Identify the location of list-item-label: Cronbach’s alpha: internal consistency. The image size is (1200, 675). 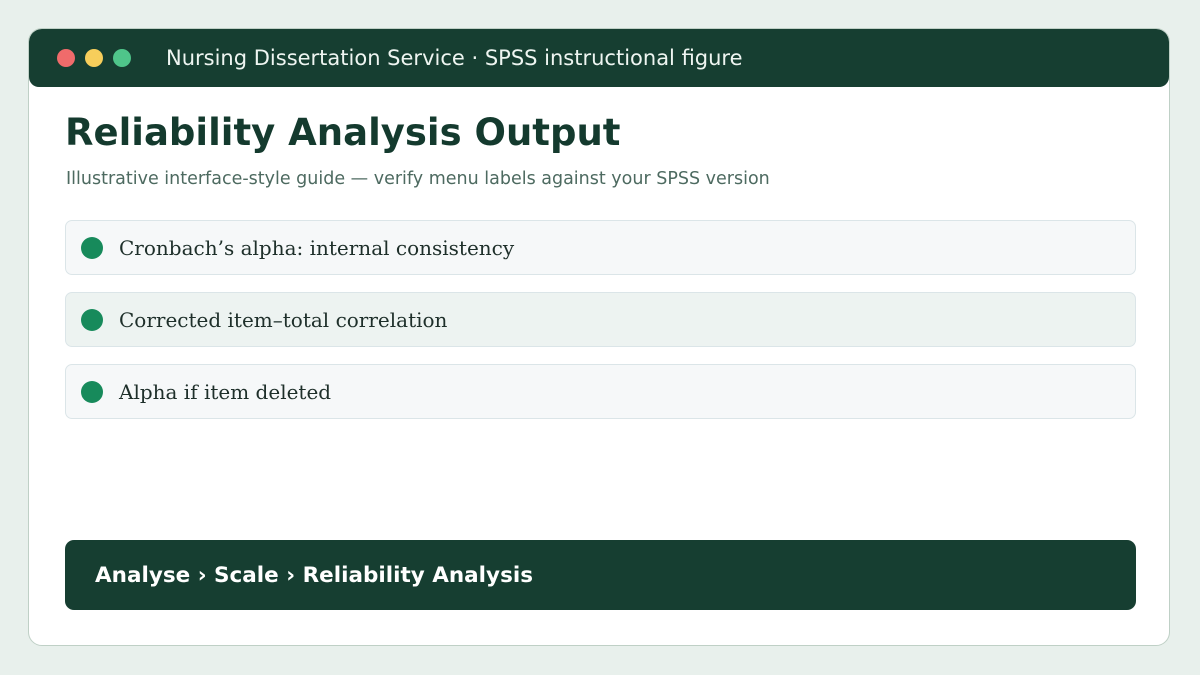
(317, 248).